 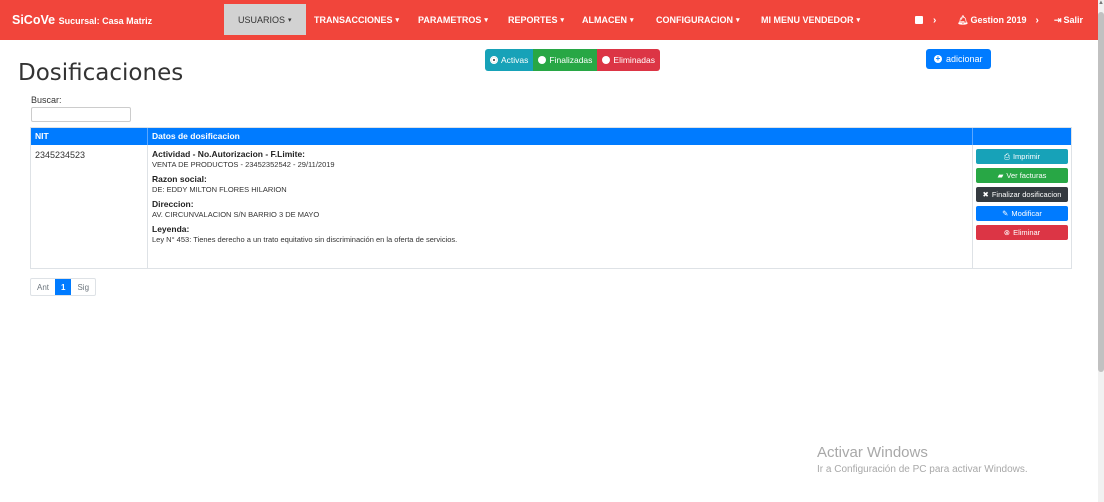 What do you see at coordinates (515, 60) in the screenshot?
I see `filter-activas-label: Activas` at bounding box center [515, 60].